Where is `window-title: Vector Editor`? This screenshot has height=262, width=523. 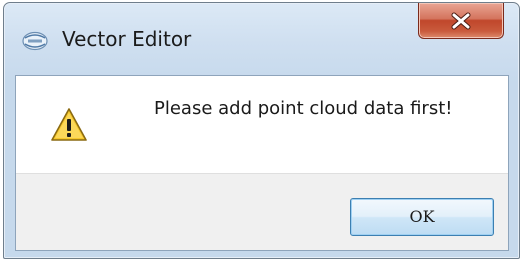 window-title: Vector Editor is located at coordinates (127, 39).